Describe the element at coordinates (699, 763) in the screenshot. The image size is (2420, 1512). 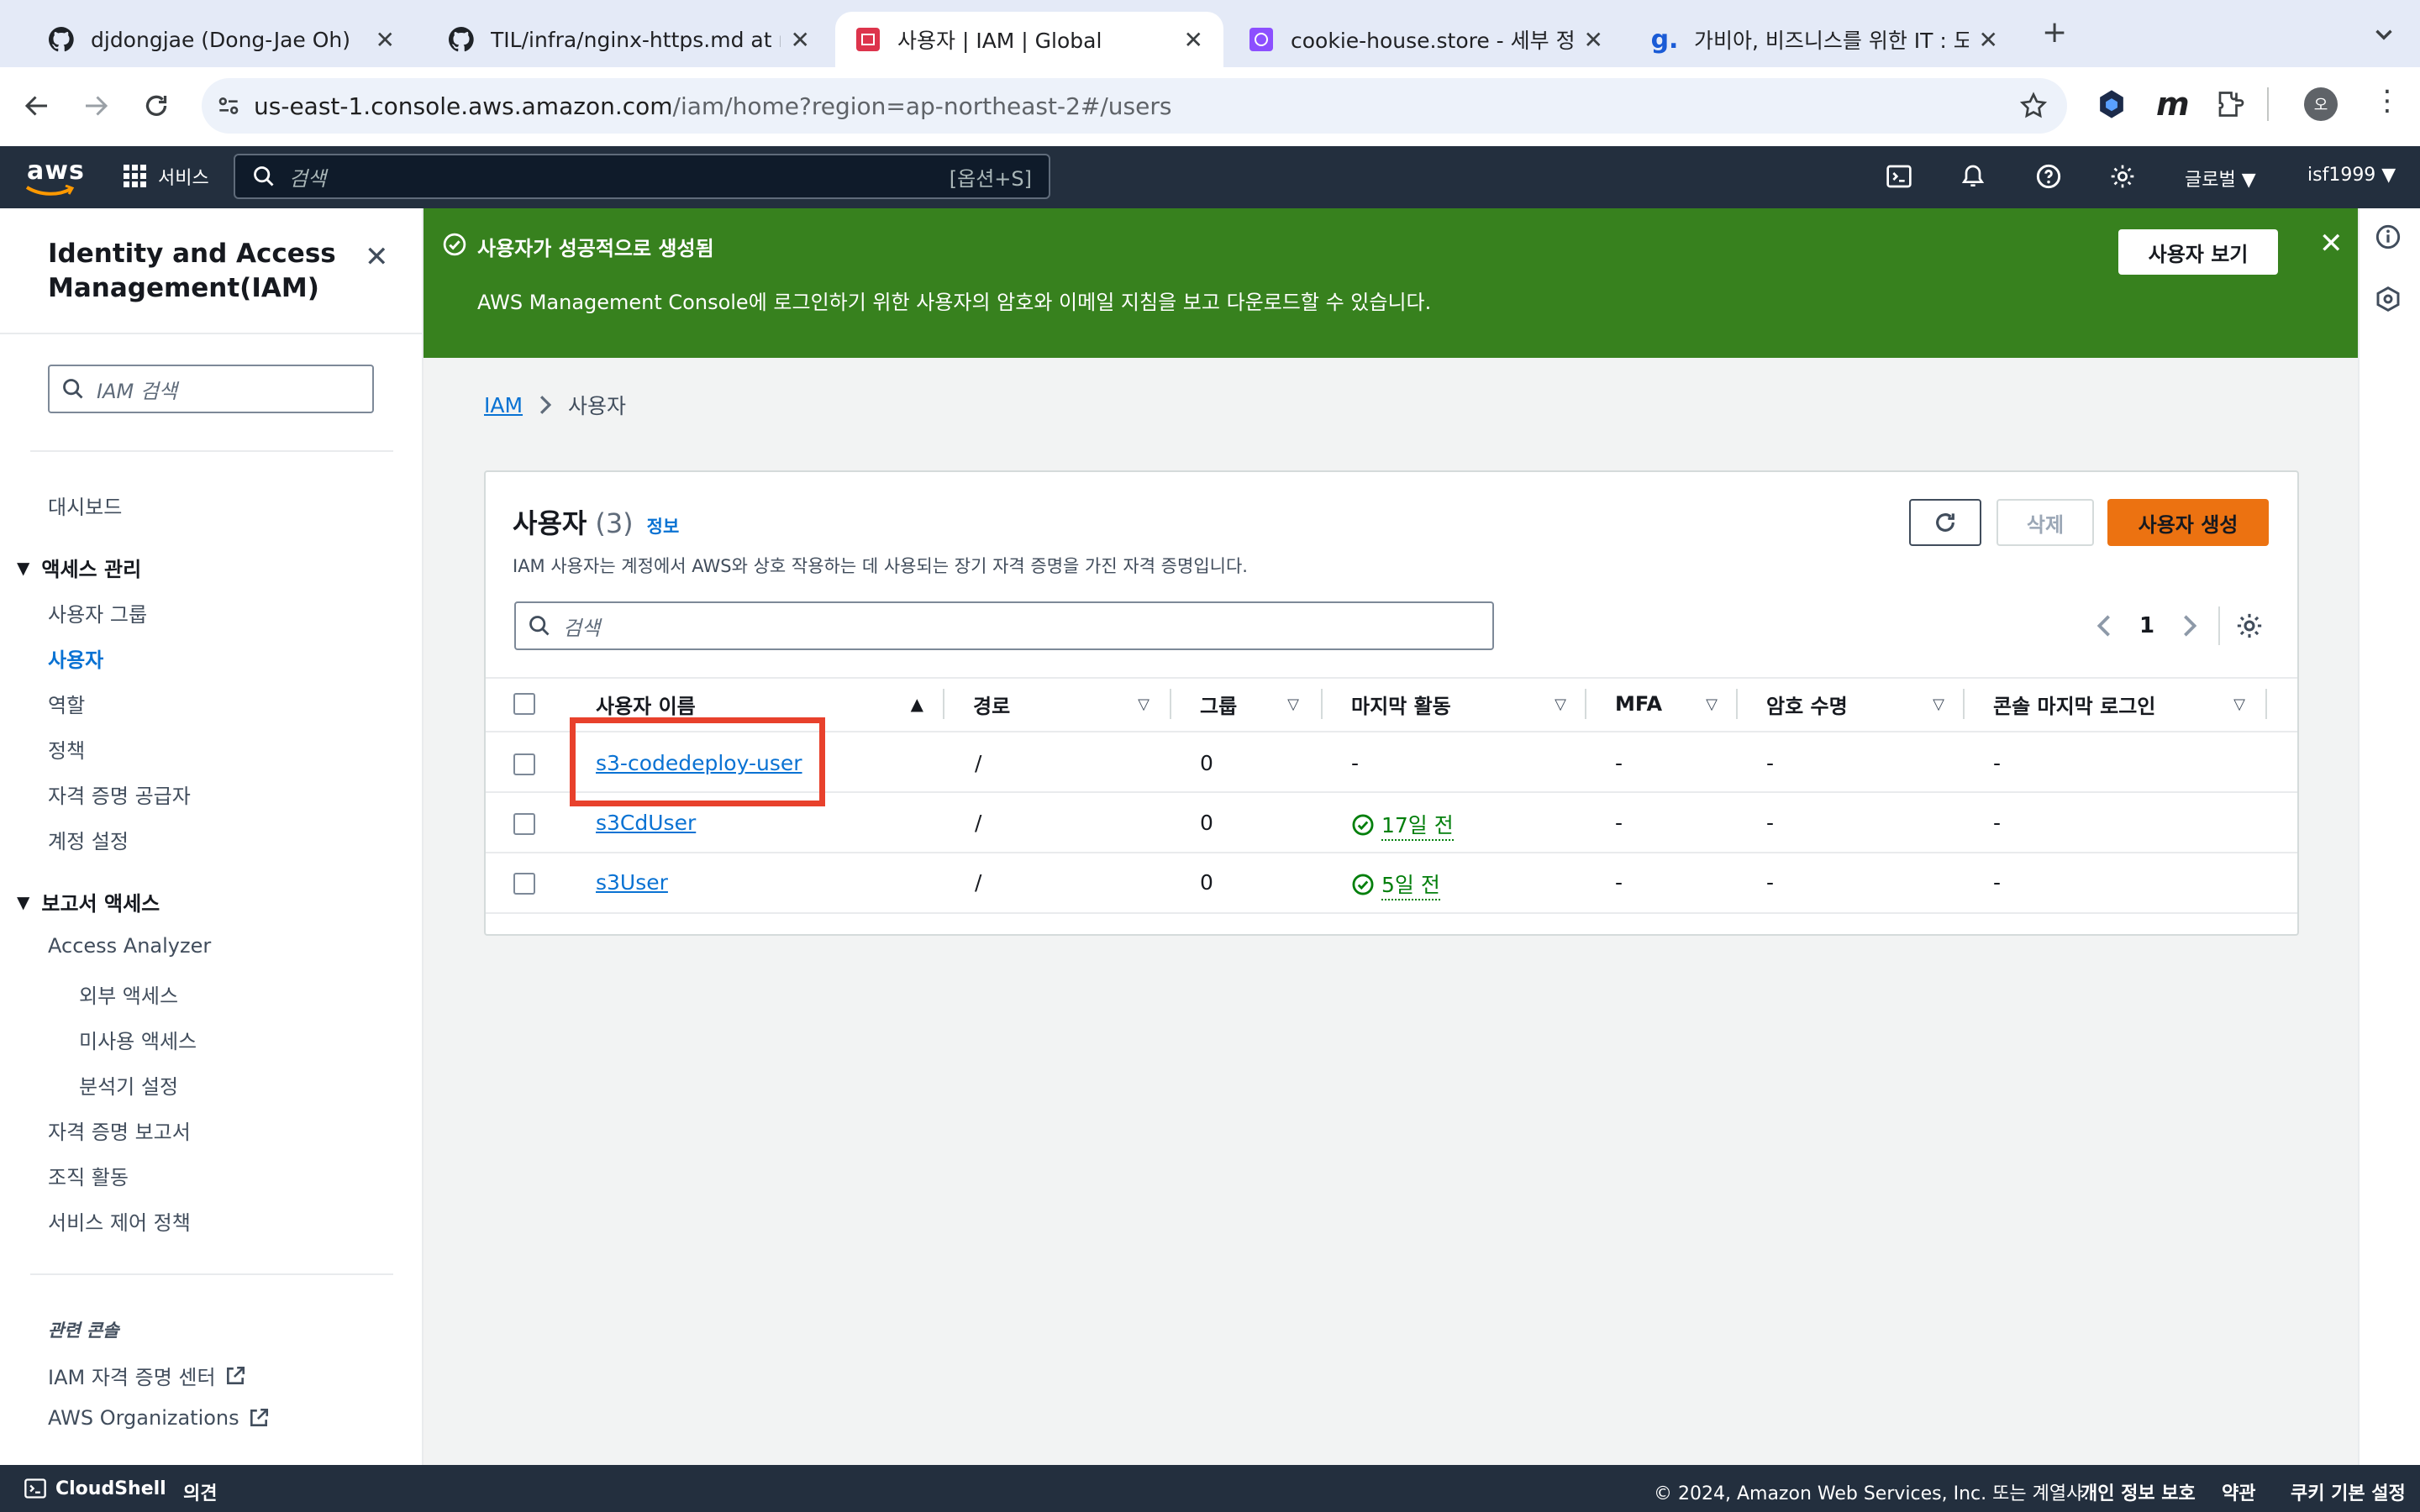
I see `user-name-link: s3-codedeploy-user` at that location.